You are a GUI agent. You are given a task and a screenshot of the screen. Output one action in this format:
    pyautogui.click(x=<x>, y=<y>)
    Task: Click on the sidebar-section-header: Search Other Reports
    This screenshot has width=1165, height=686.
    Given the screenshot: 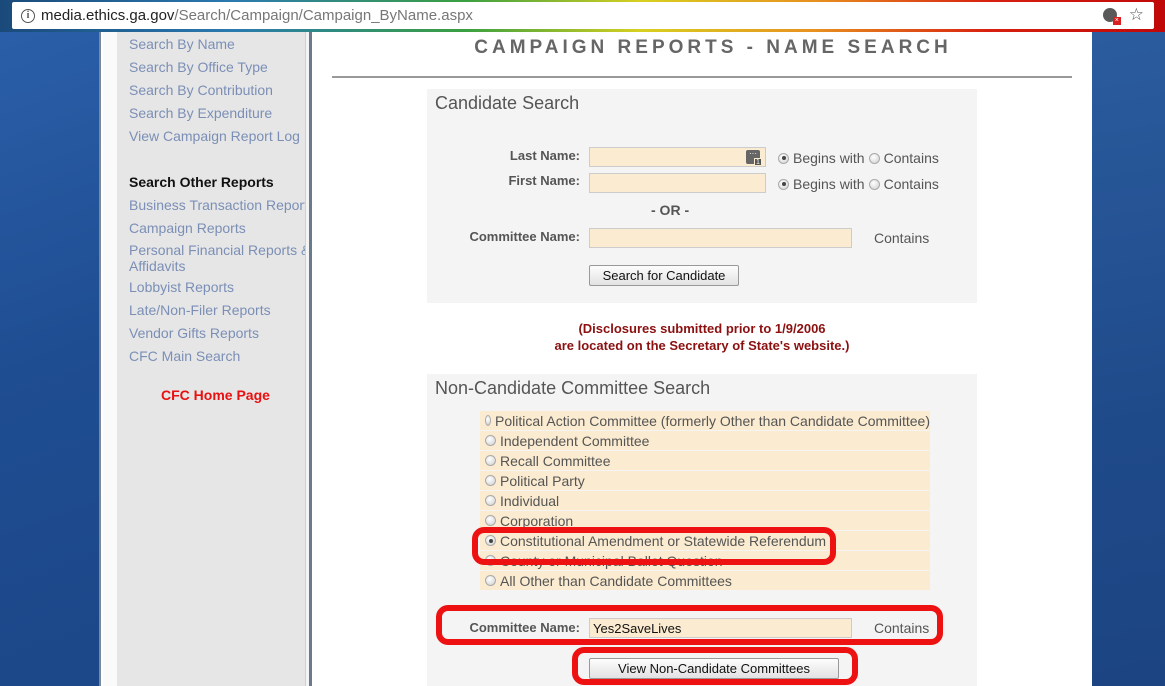 What is the action you would take?
    pyautogui.click(x=201, y=182)
    